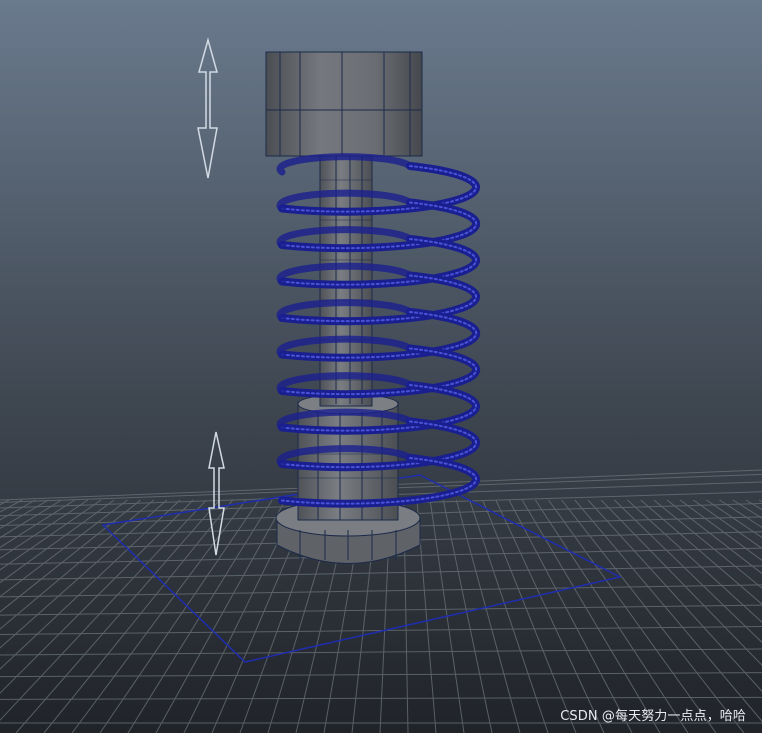  What do you see at coordinates (653, 716) in the screenshot?
I see `watermark-text: CSDN @每天努力一点点，哈哈` at bounding box center [653, 716].